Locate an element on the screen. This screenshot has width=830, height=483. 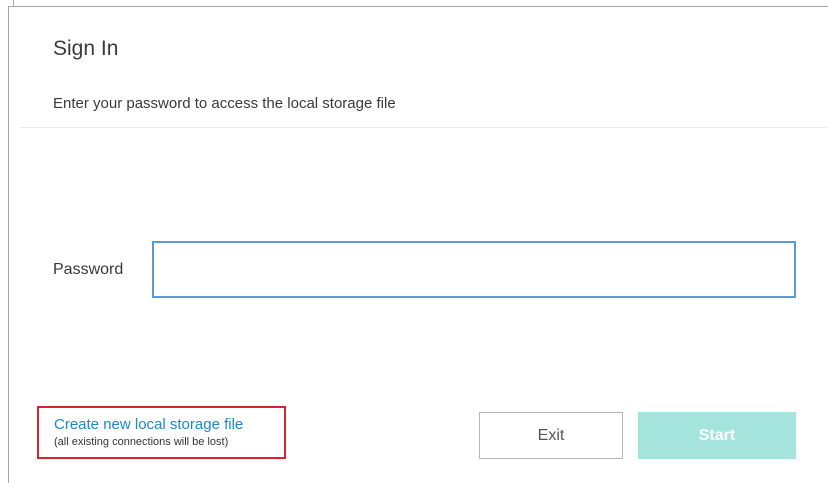
dialog-title: Sign In is located at coordinates (86, 48).